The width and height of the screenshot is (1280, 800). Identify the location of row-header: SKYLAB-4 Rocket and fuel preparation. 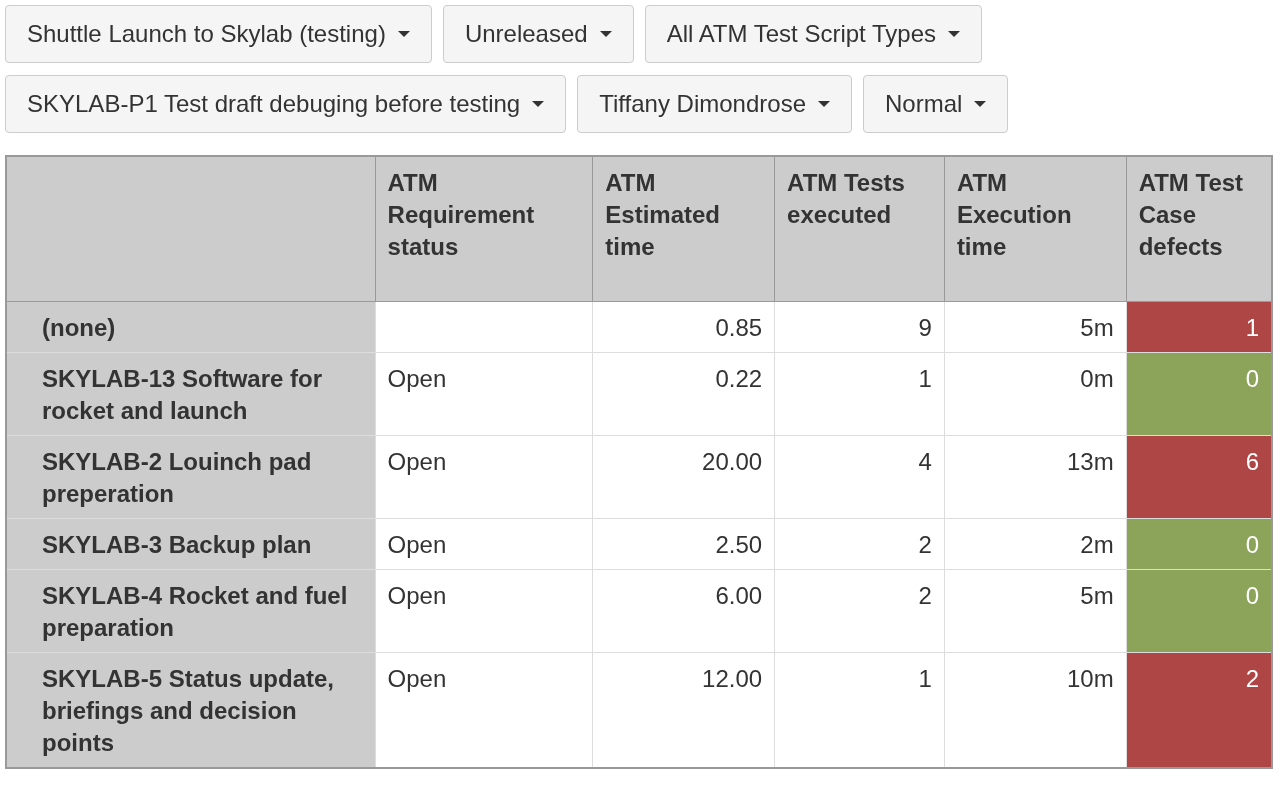
(191, 610).